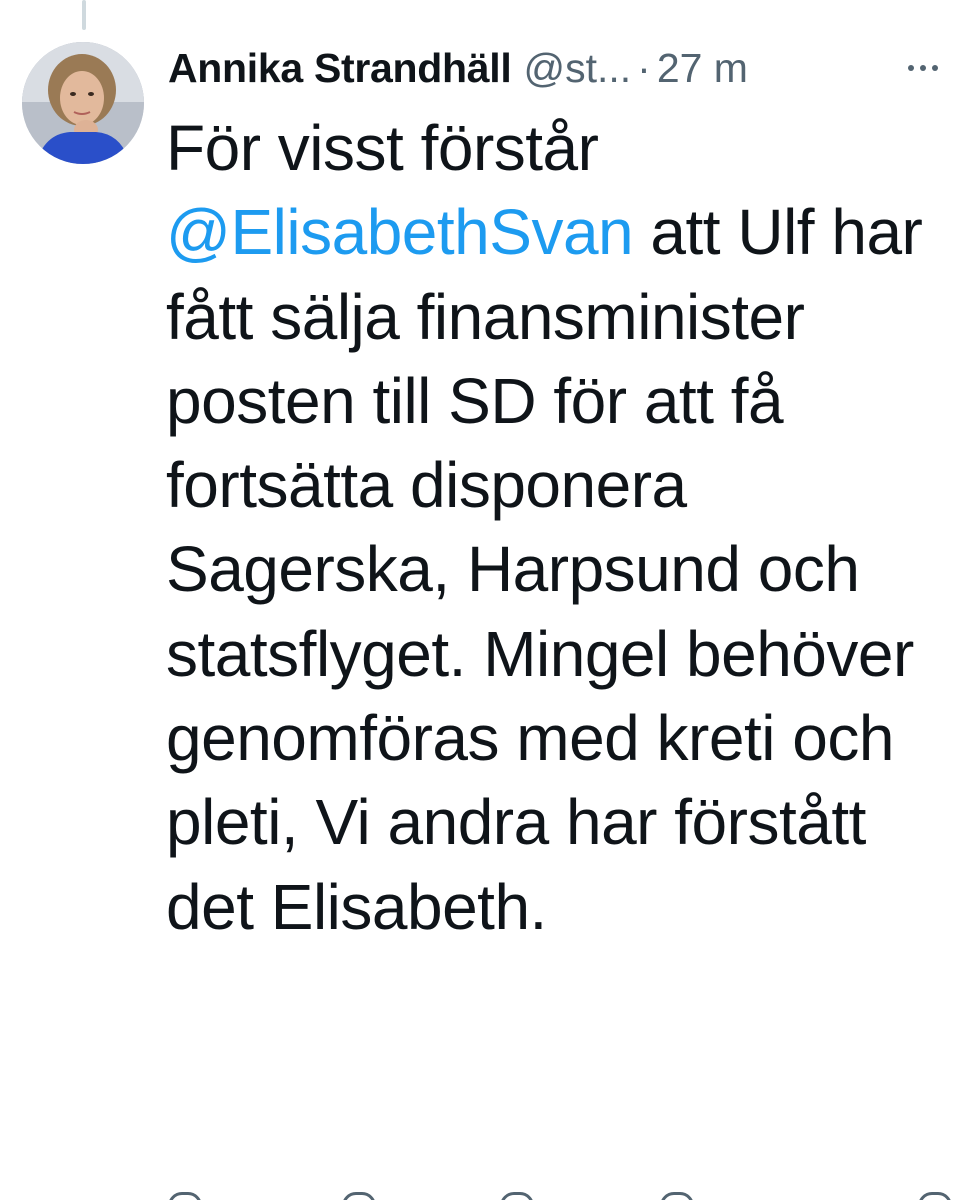  What do you see at coordinates (359, 1196) in the screenshot?
I see `retweet-icon` at bounding box center [359, 1196].